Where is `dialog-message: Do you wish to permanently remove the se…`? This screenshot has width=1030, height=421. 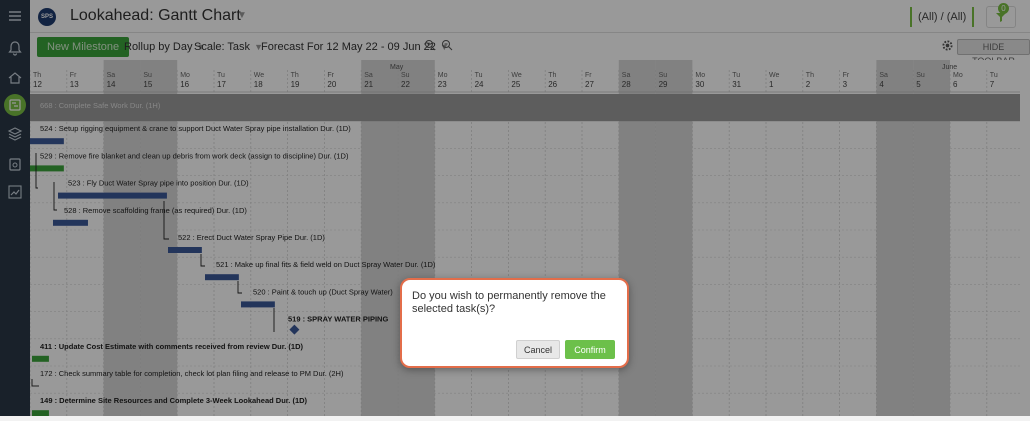 dialog-message: Do you wish to permanently remove the se… is located at coordinates (509, 302).